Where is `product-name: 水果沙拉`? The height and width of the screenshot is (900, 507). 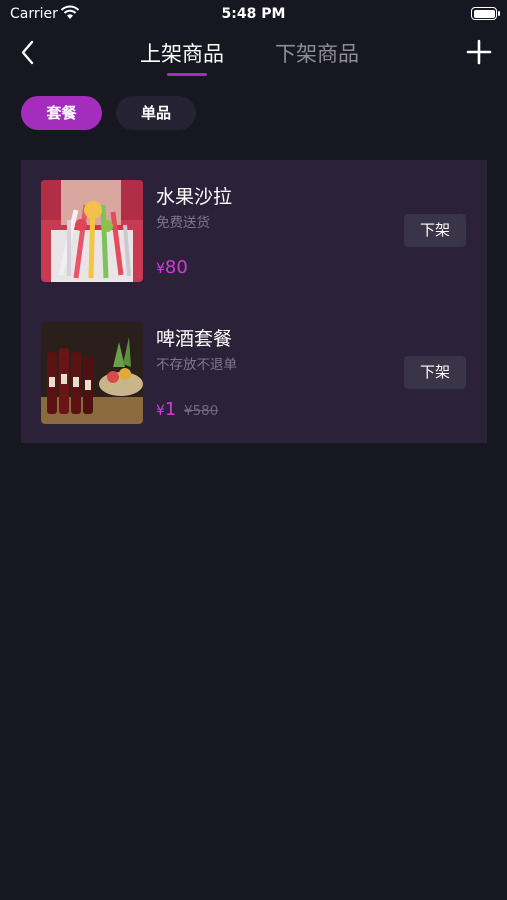 product-name: 水果沙拉 is located at coordinates (194, 197).